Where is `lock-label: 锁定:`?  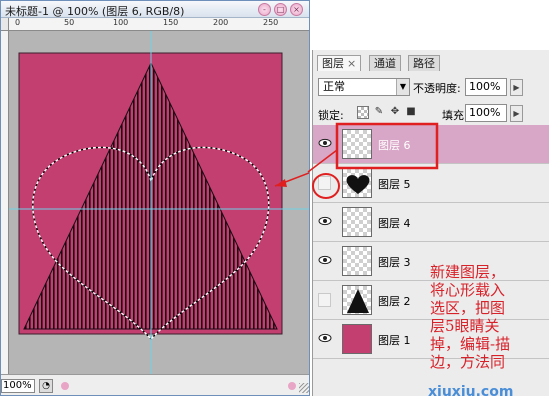 lock-label: 锁定: is located at coordinates (331, 115).